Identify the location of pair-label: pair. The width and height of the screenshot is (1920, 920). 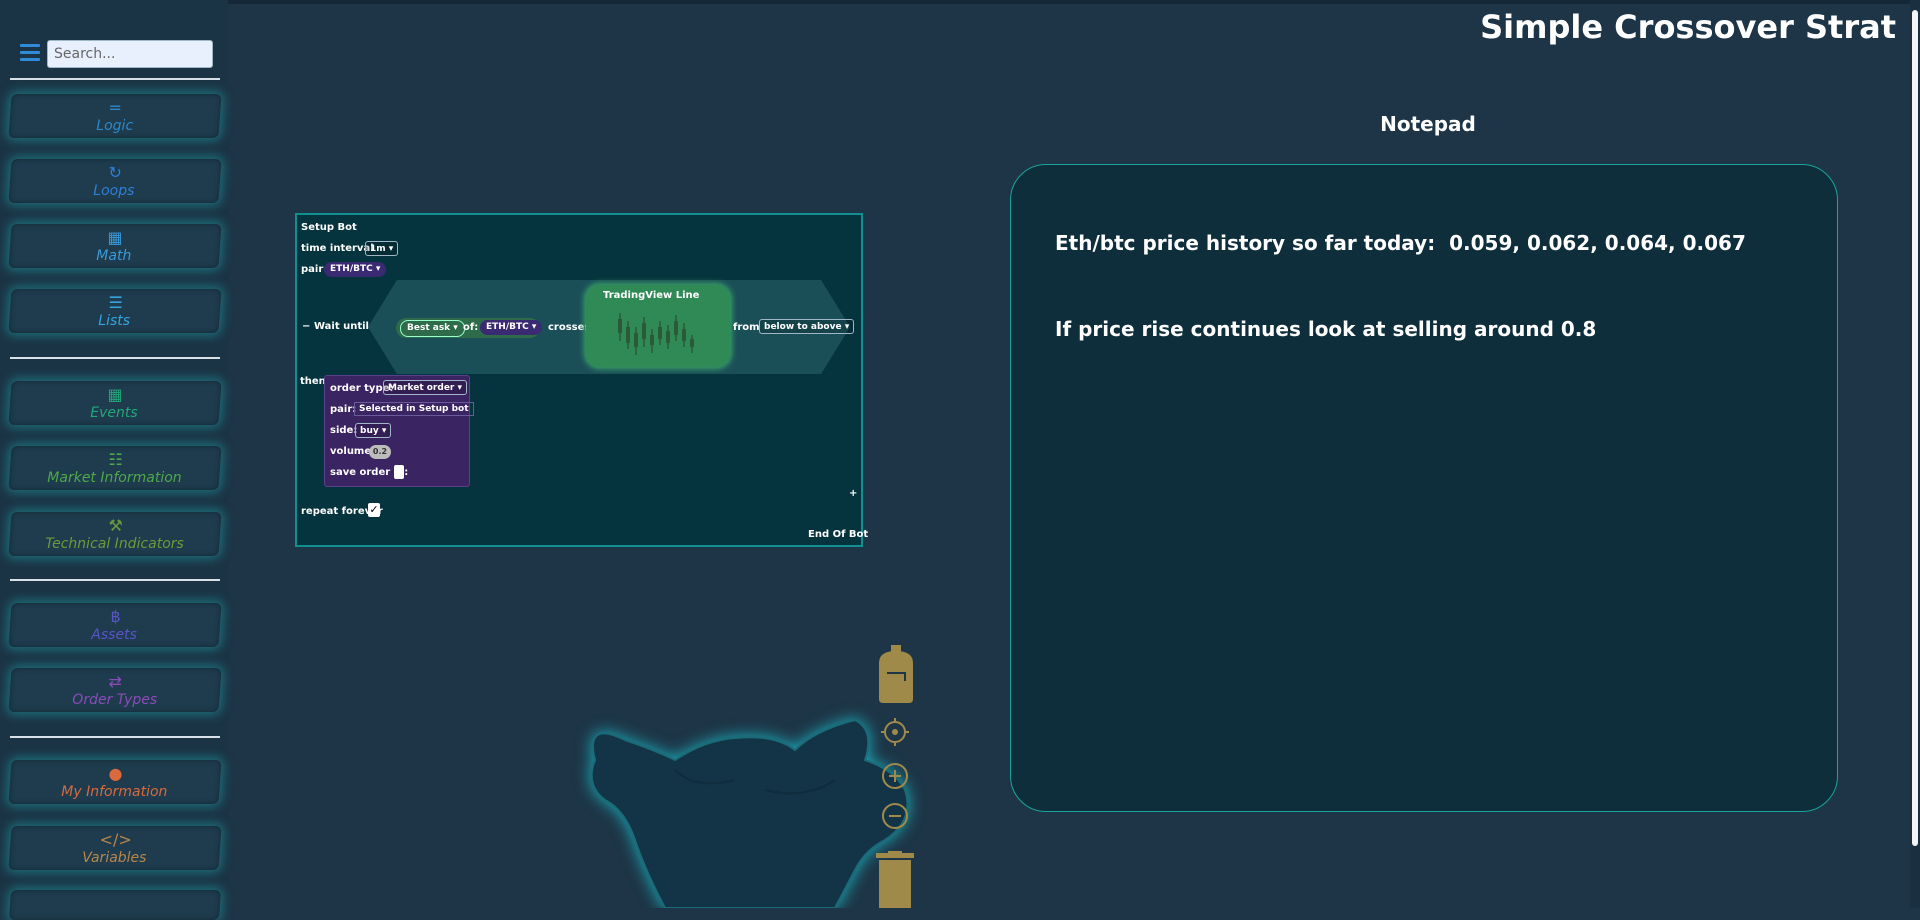
(312, 269).